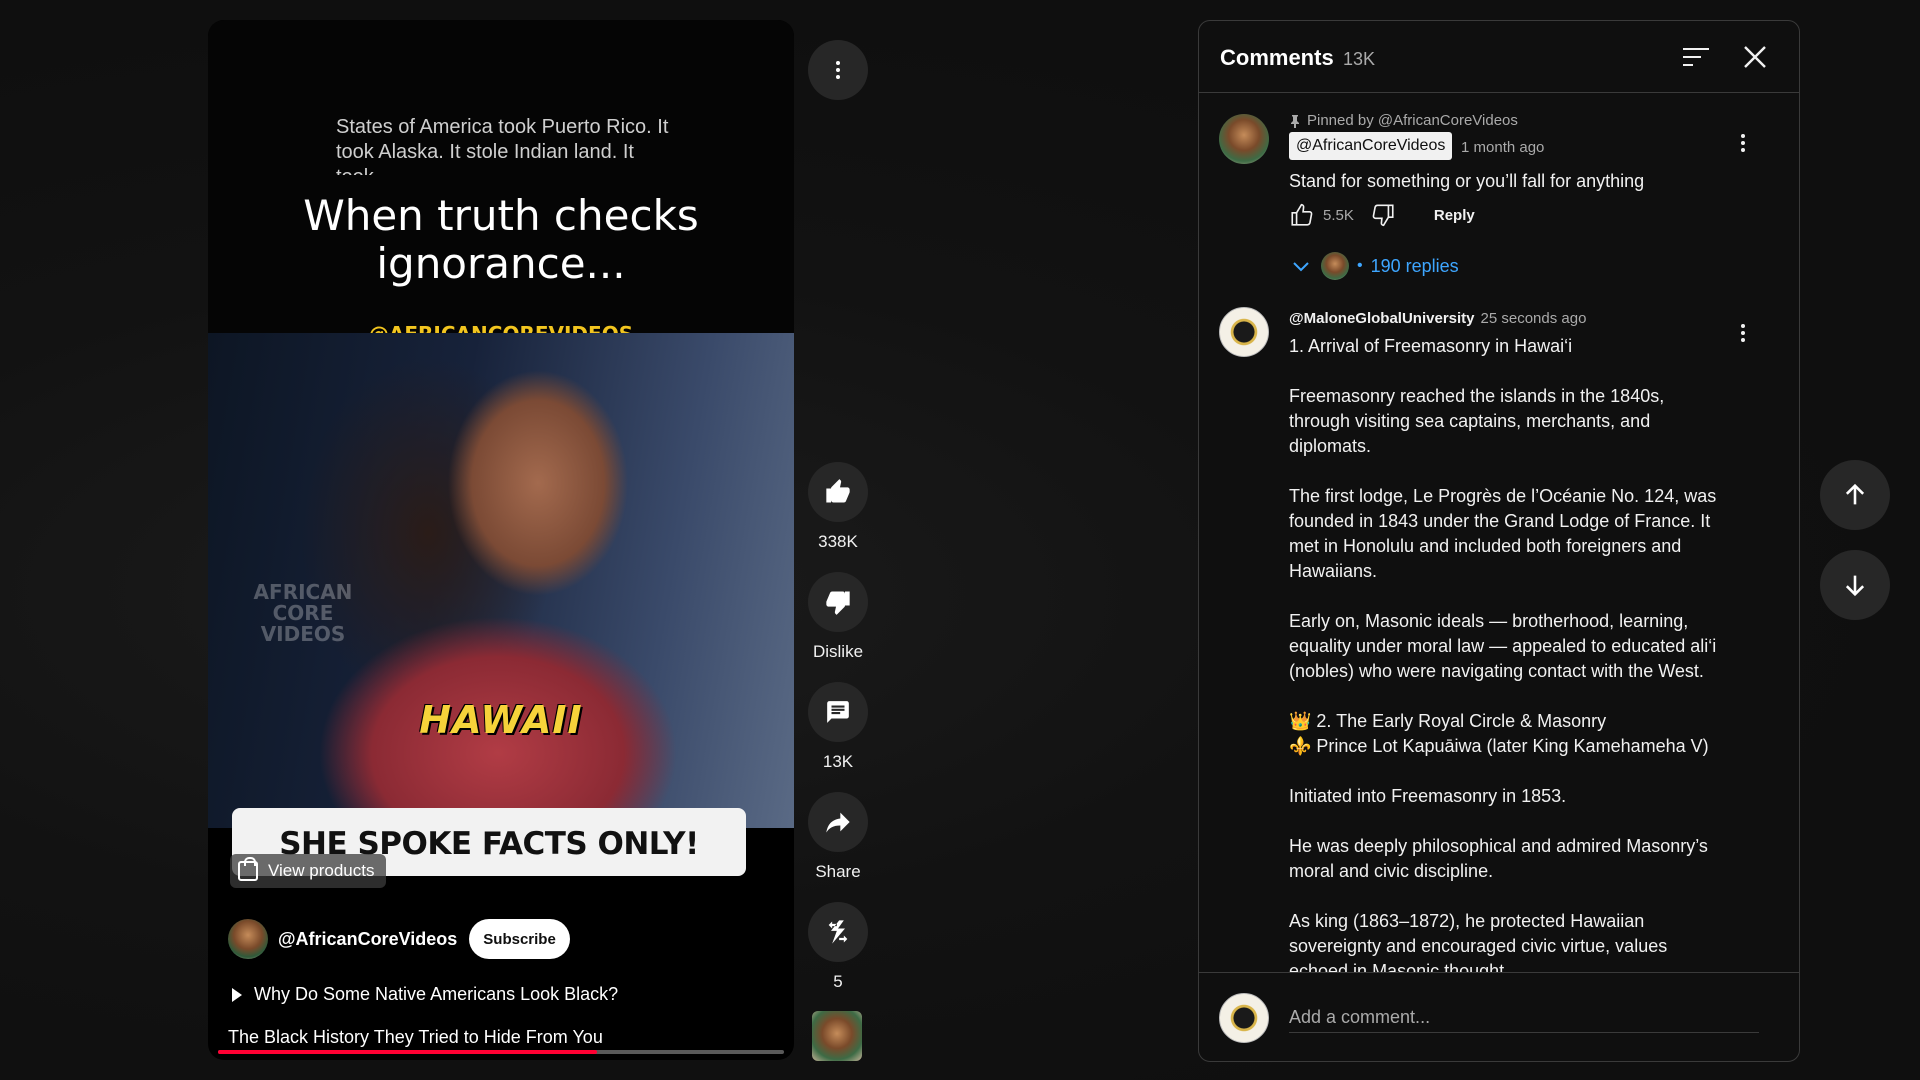 This screenshot has width=1920, height=1080. I want to click on share-label: Share, so click(838, 871).